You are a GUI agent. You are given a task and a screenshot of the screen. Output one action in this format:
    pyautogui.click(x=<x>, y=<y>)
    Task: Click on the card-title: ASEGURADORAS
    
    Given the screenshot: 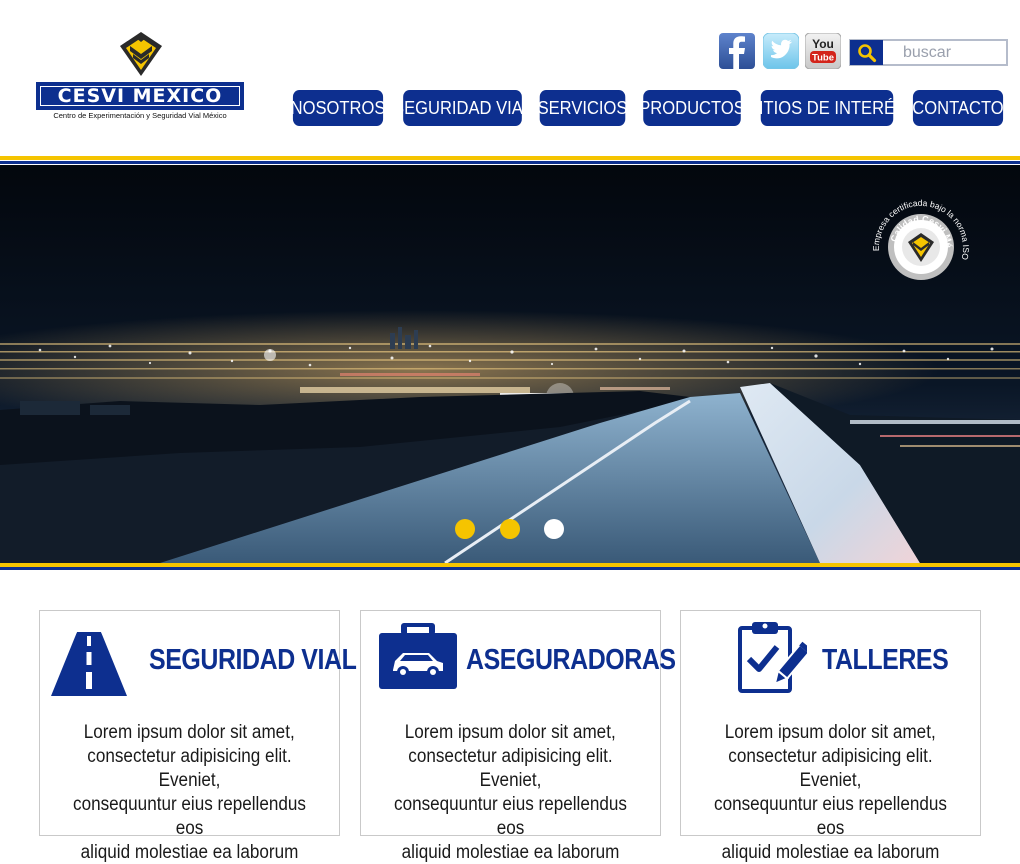 What is the action you would take?
    pyautogui.click(x=571, y=660)
    